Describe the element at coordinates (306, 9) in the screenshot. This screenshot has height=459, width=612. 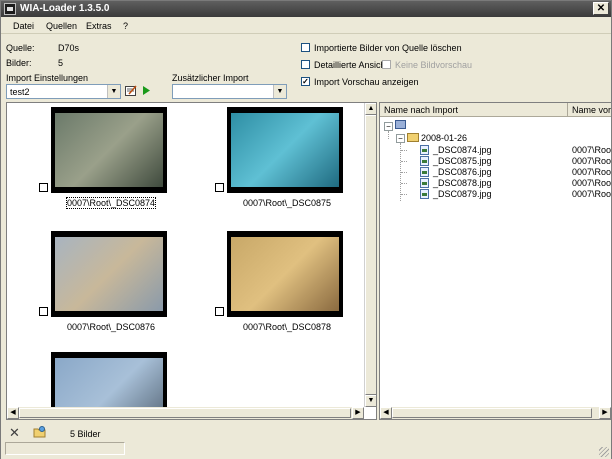
I see `title-bar: WIA-Loader 1.3.5.0 ✕` at that location.